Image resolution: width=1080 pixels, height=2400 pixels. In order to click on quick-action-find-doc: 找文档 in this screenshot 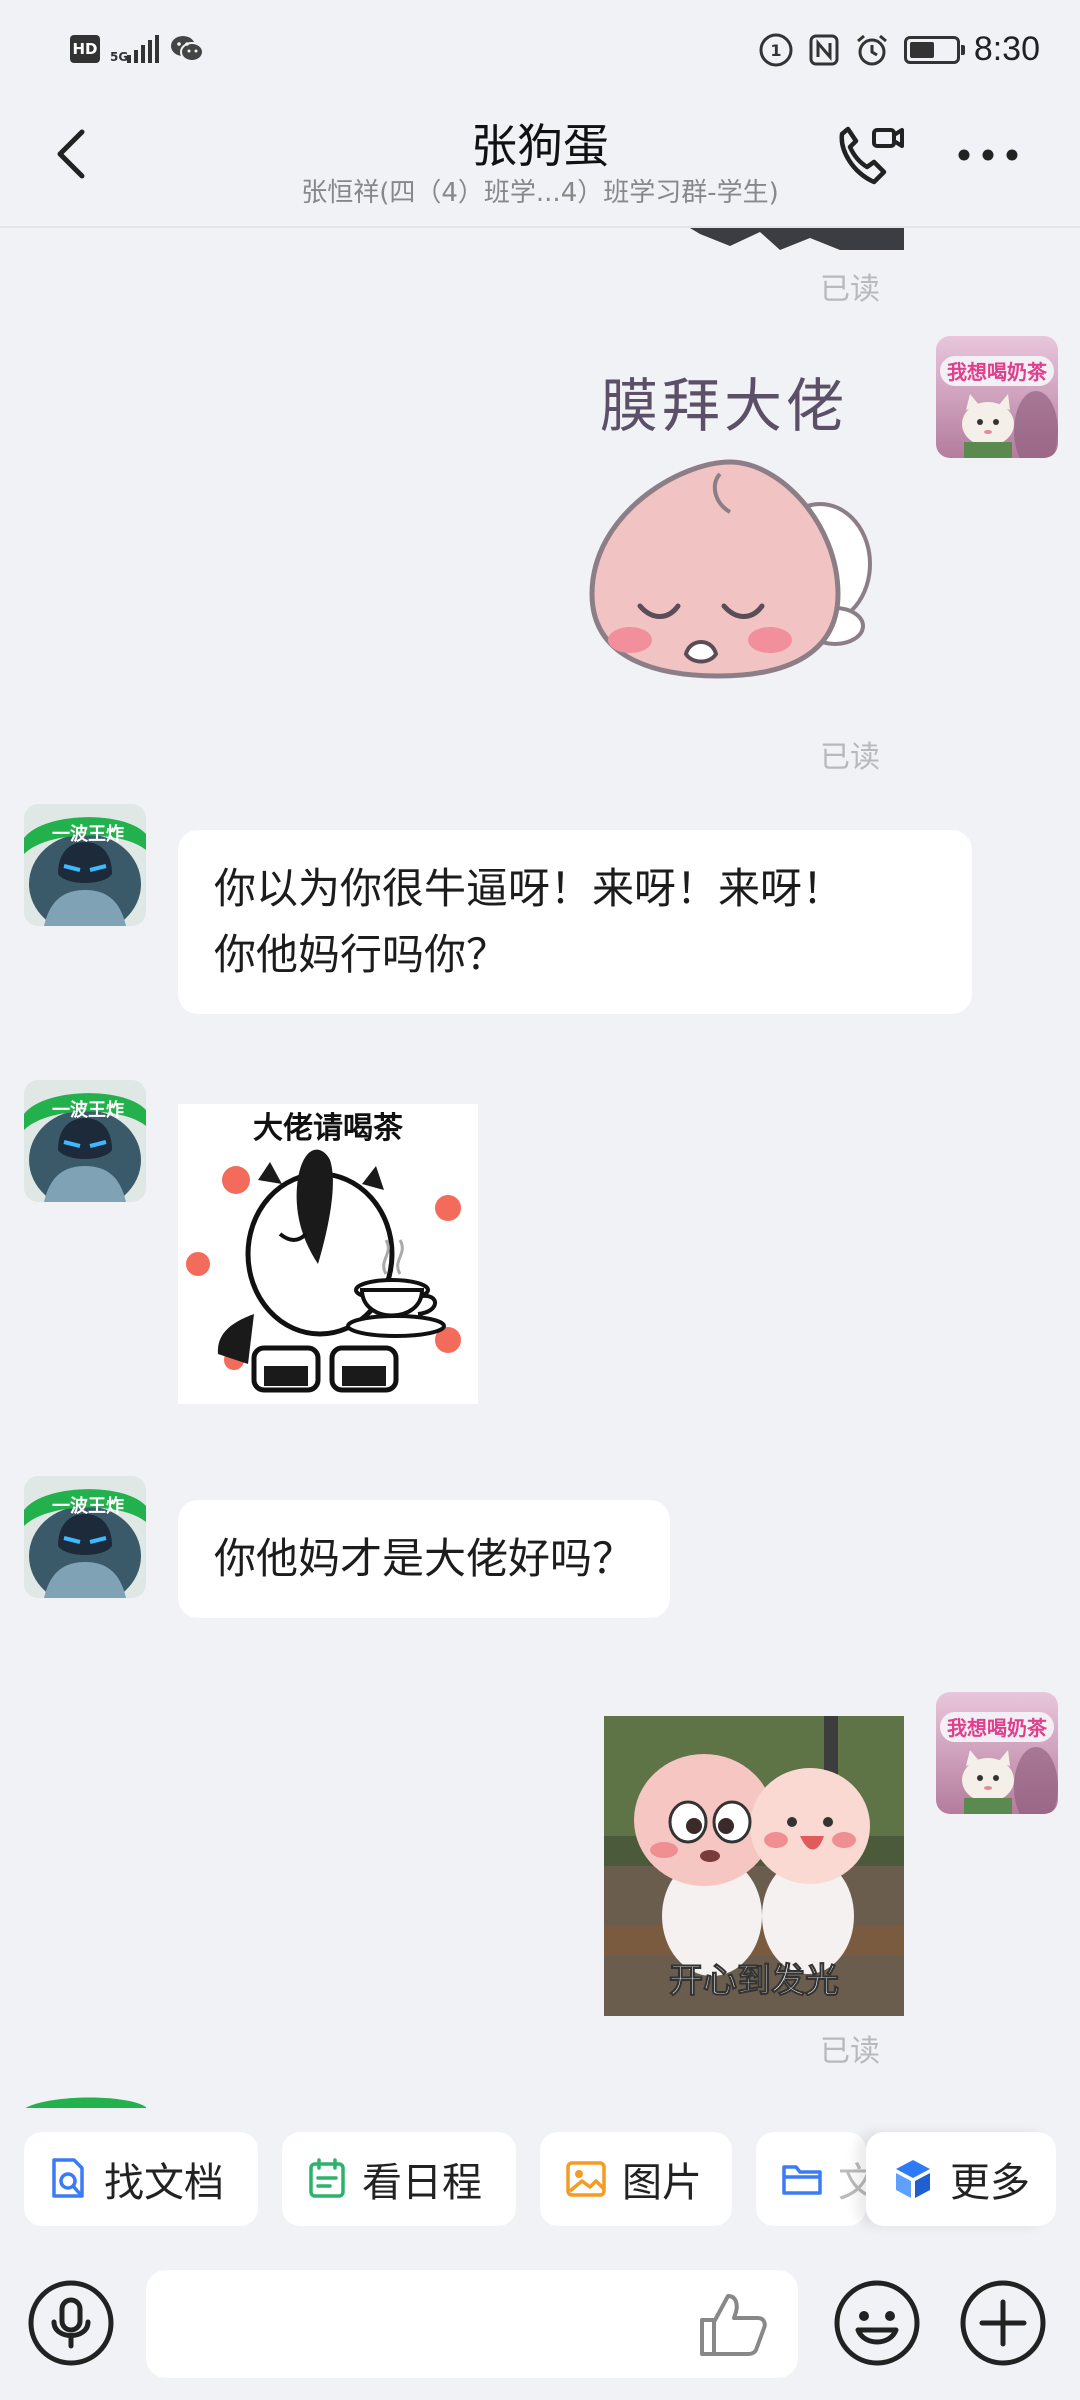, I will do `click(141, 2179)`.